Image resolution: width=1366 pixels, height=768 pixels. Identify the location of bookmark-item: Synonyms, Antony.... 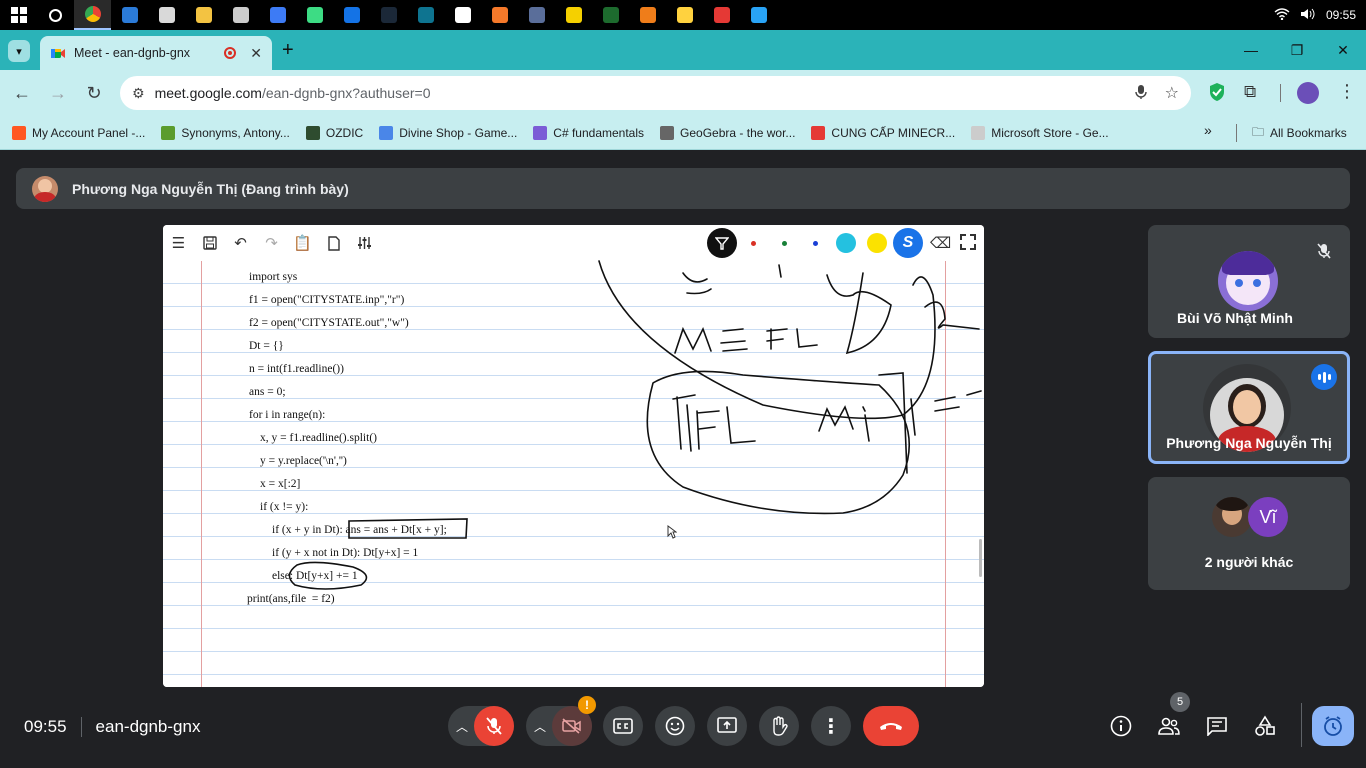
(225, 133).